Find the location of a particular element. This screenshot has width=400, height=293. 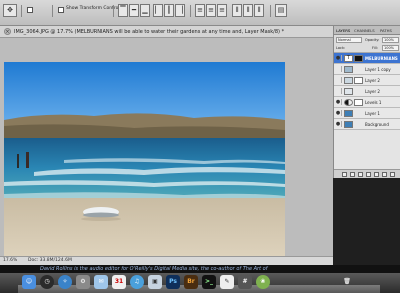

layer-row: ● Background is located at coordinates (367, 124).